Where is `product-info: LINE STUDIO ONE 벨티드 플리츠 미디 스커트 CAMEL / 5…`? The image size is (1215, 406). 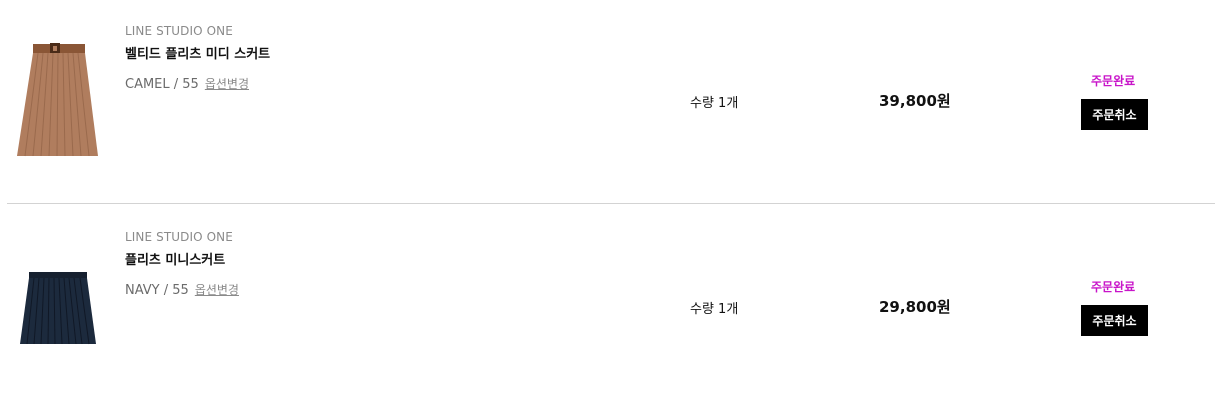 product-info: LINE STUDIO ONE 벨티드 플리츠 미디 스커트 CAMEL / 5… is located at coordinates (197, 58).